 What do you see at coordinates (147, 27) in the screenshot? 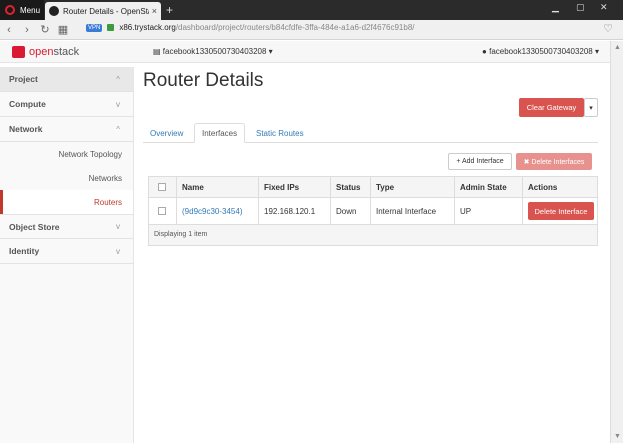
I see `url-host: x86.trystack.org` at bounding box center [147, 27].